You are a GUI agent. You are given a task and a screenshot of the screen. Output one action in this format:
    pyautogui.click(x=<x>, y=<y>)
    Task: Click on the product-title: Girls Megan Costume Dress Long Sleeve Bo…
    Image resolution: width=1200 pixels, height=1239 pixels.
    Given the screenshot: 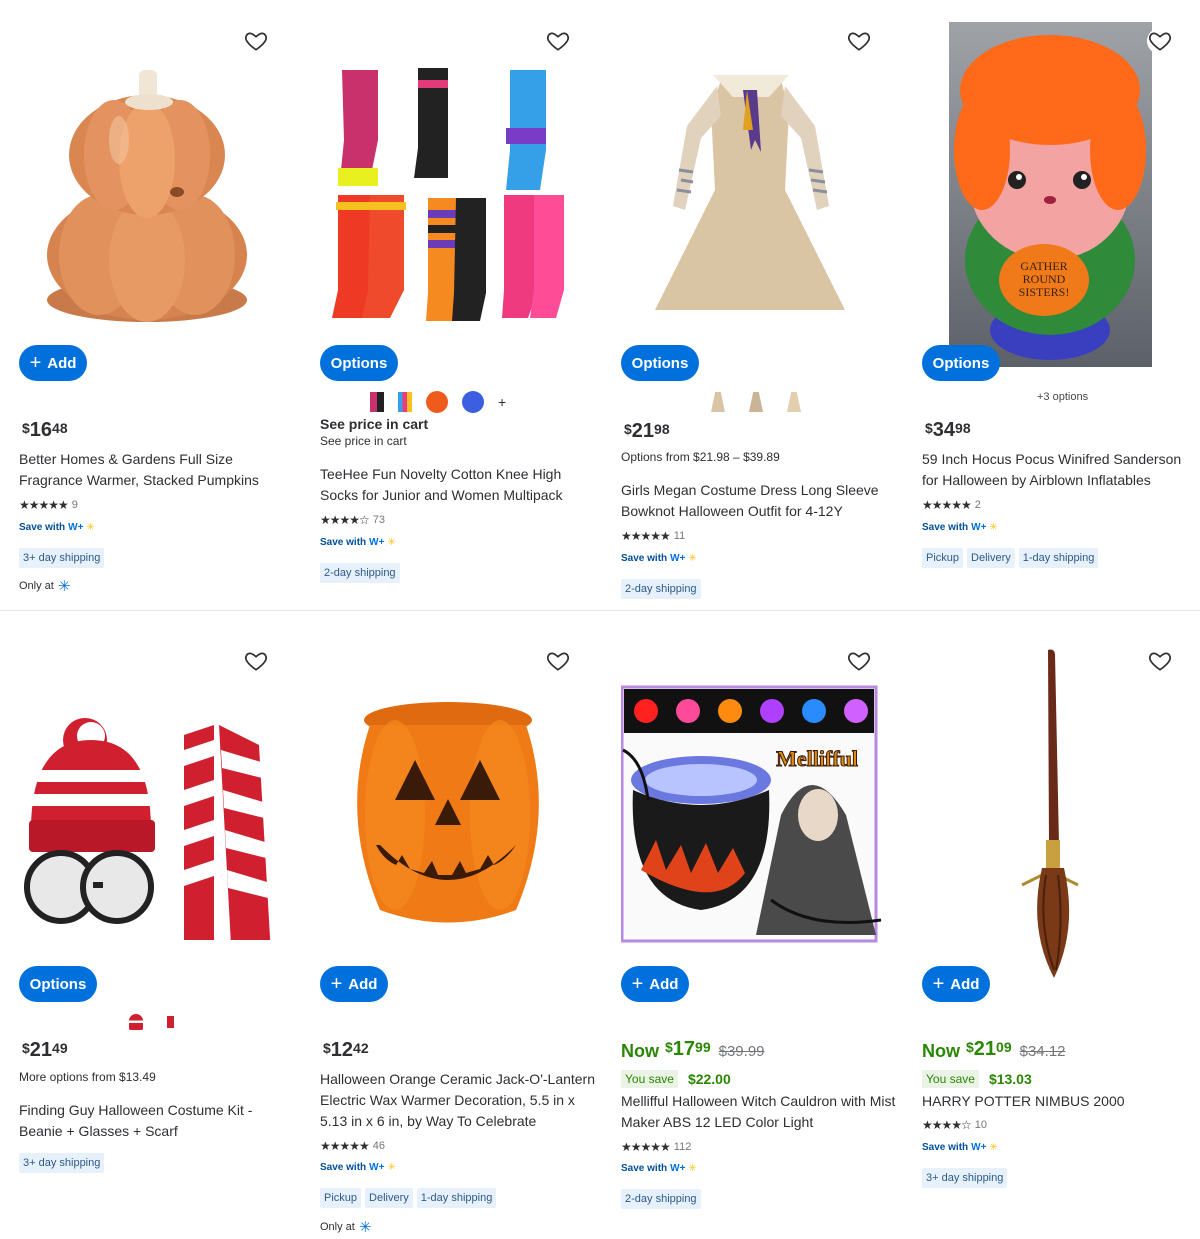 What is the action you would take?
    pyautogui.click(x=761, y=501)
    